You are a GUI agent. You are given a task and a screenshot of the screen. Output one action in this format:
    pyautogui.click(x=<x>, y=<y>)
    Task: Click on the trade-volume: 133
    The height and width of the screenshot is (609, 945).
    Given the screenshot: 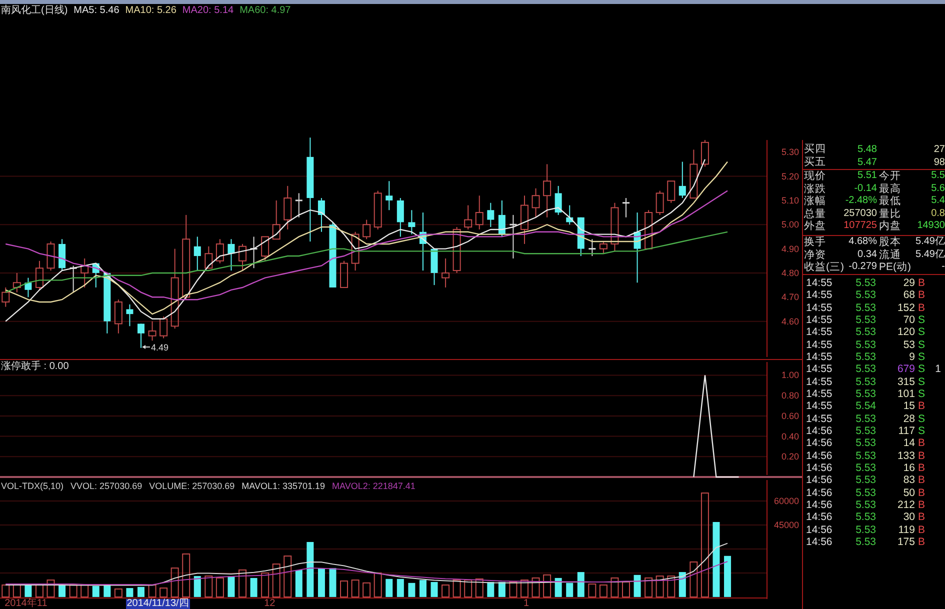 What is the action you would take?
    pyautogui.click(x=905, y=456)
    